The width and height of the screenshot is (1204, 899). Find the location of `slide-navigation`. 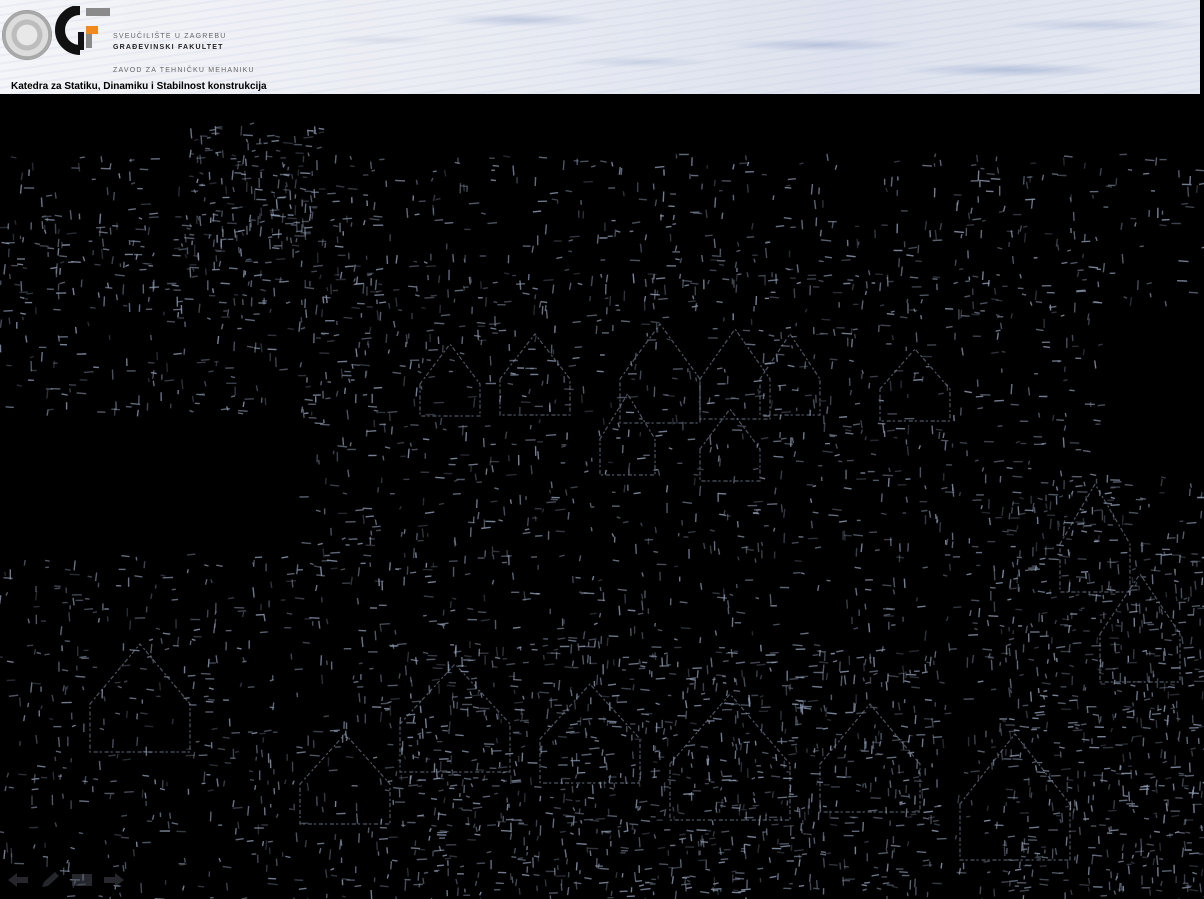

slide-navigation is located at coordinates (66, 880).